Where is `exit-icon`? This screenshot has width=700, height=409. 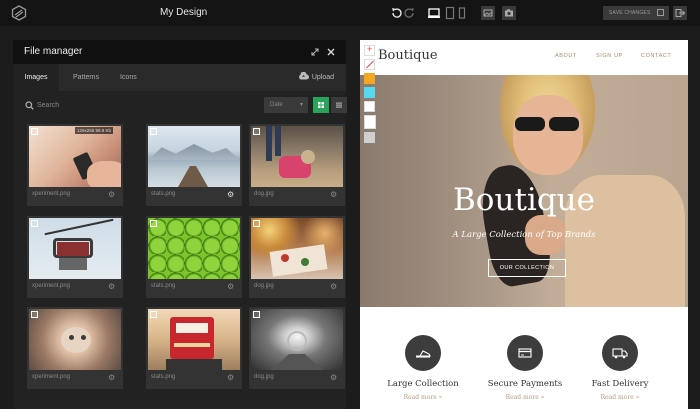
exit-icon is located at coordinates (680, 13).